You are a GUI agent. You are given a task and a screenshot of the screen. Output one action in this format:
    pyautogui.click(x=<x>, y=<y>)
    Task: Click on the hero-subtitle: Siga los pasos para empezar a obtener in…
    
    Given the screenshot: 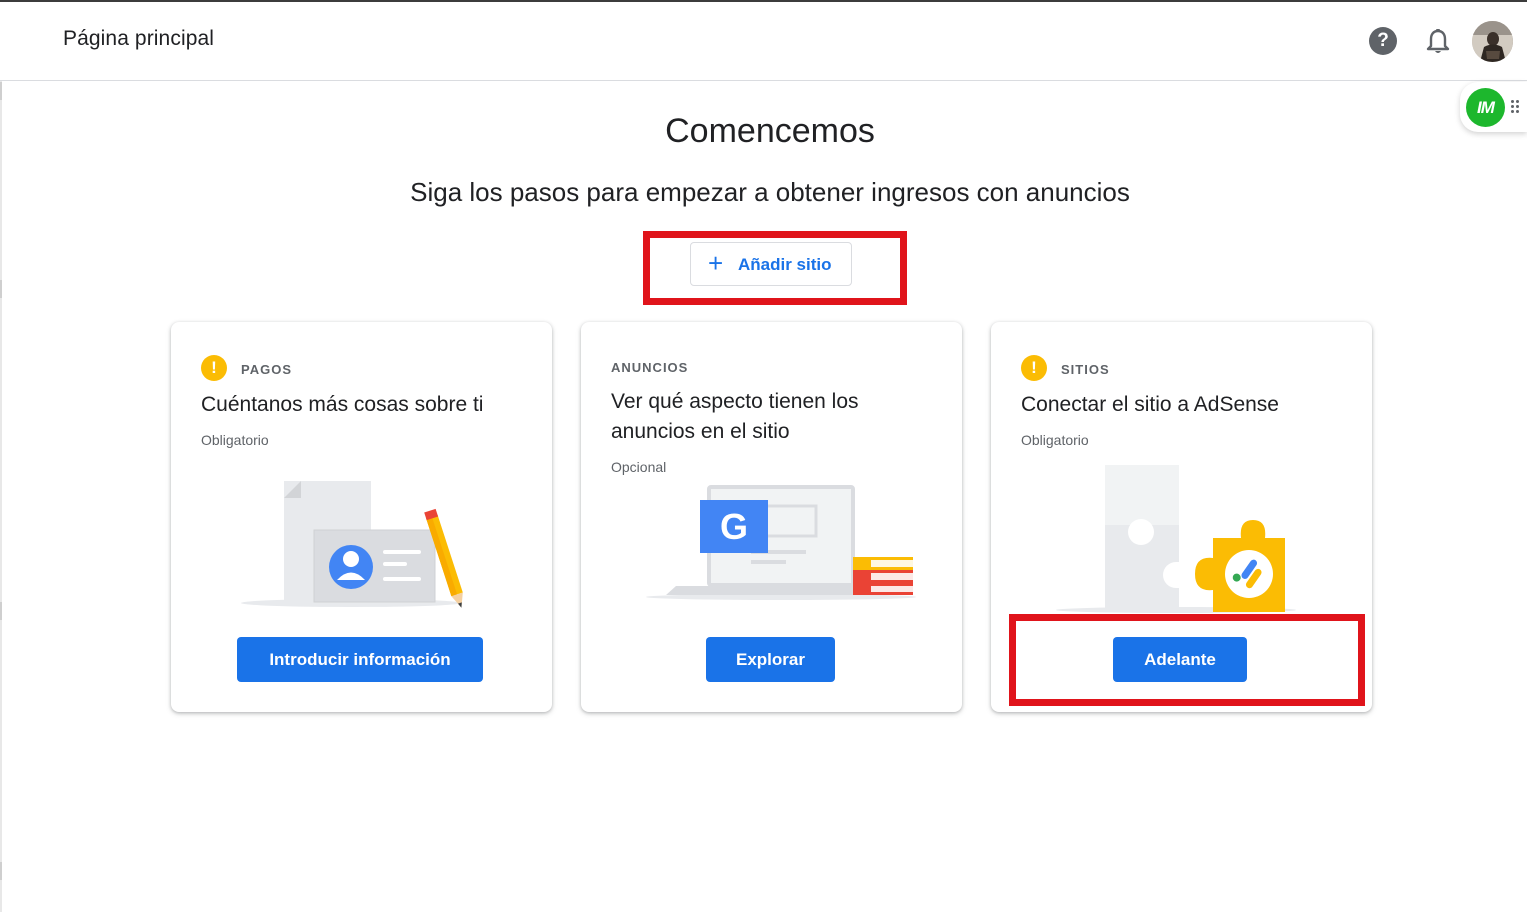 What is the action you would take?
    pyautogui.click(x=770, y=192)
    